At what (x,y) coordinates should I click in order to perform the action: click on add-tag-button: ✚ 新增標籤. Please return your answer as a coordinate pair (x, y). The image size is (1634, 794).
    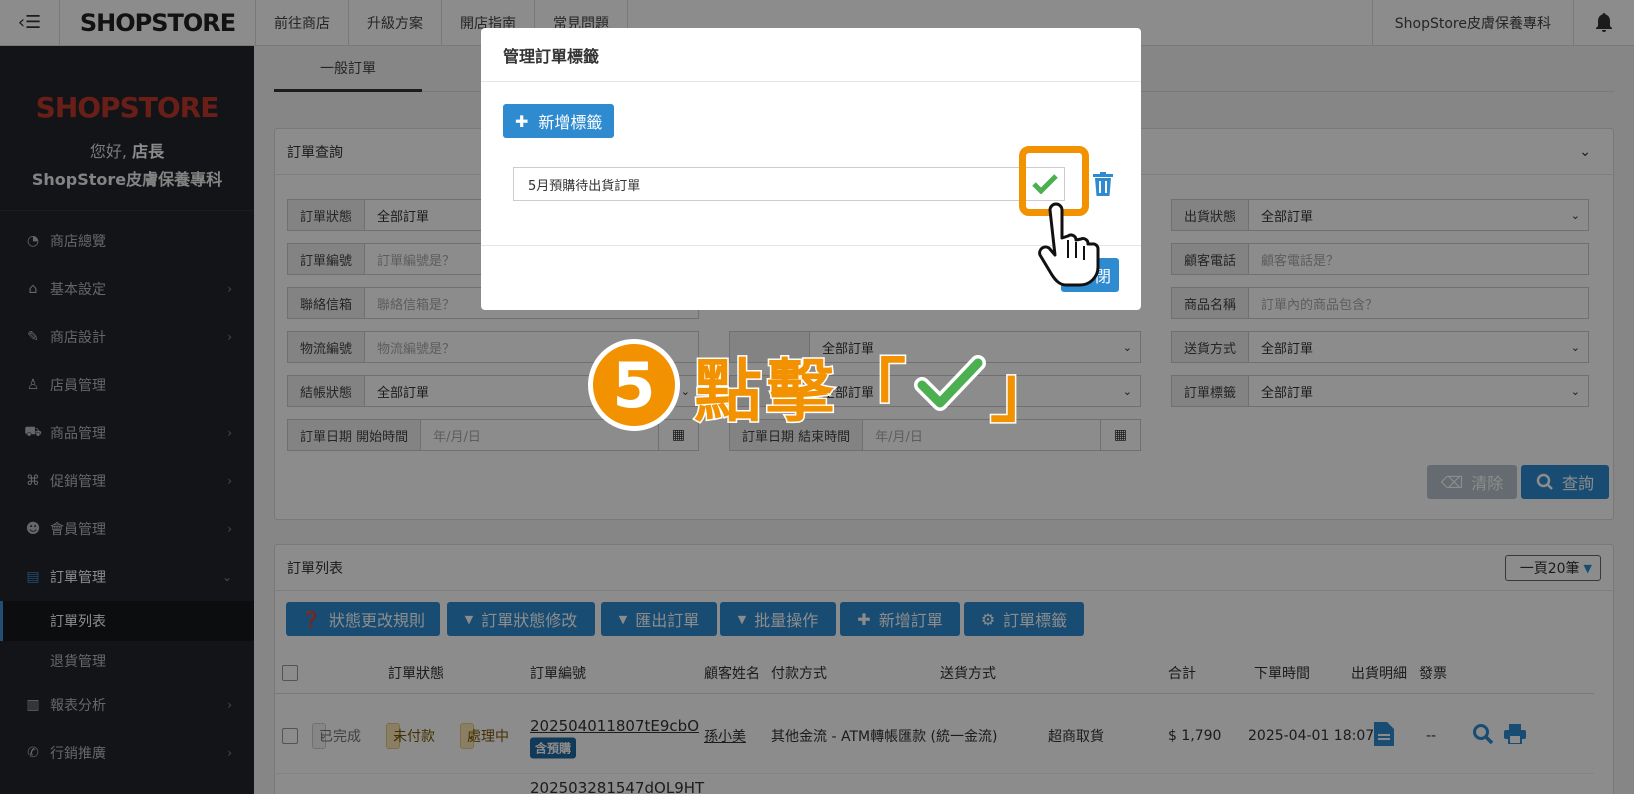
    Looking at the image, I should click on (559, 121).